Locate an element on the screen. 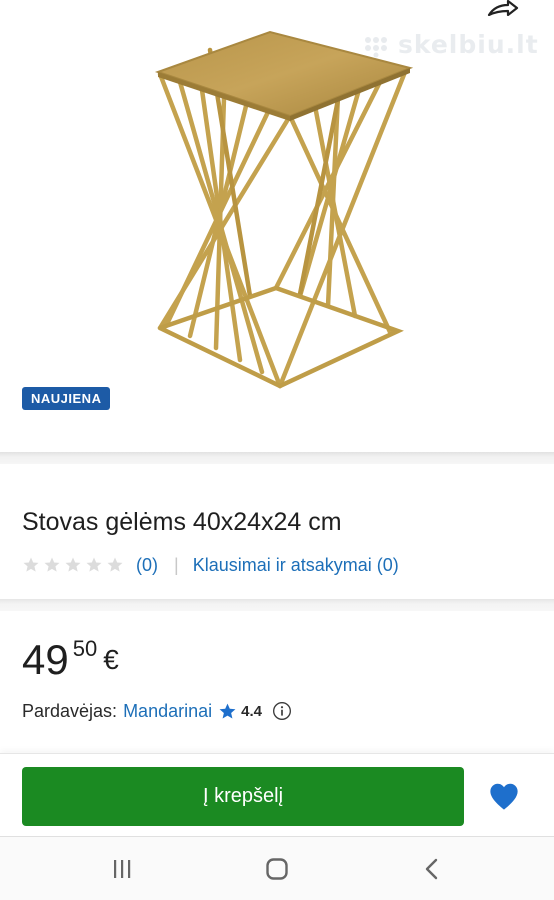 This screenshot has width=554, height=900. price-currency: € is located at coordinates (111, 659).